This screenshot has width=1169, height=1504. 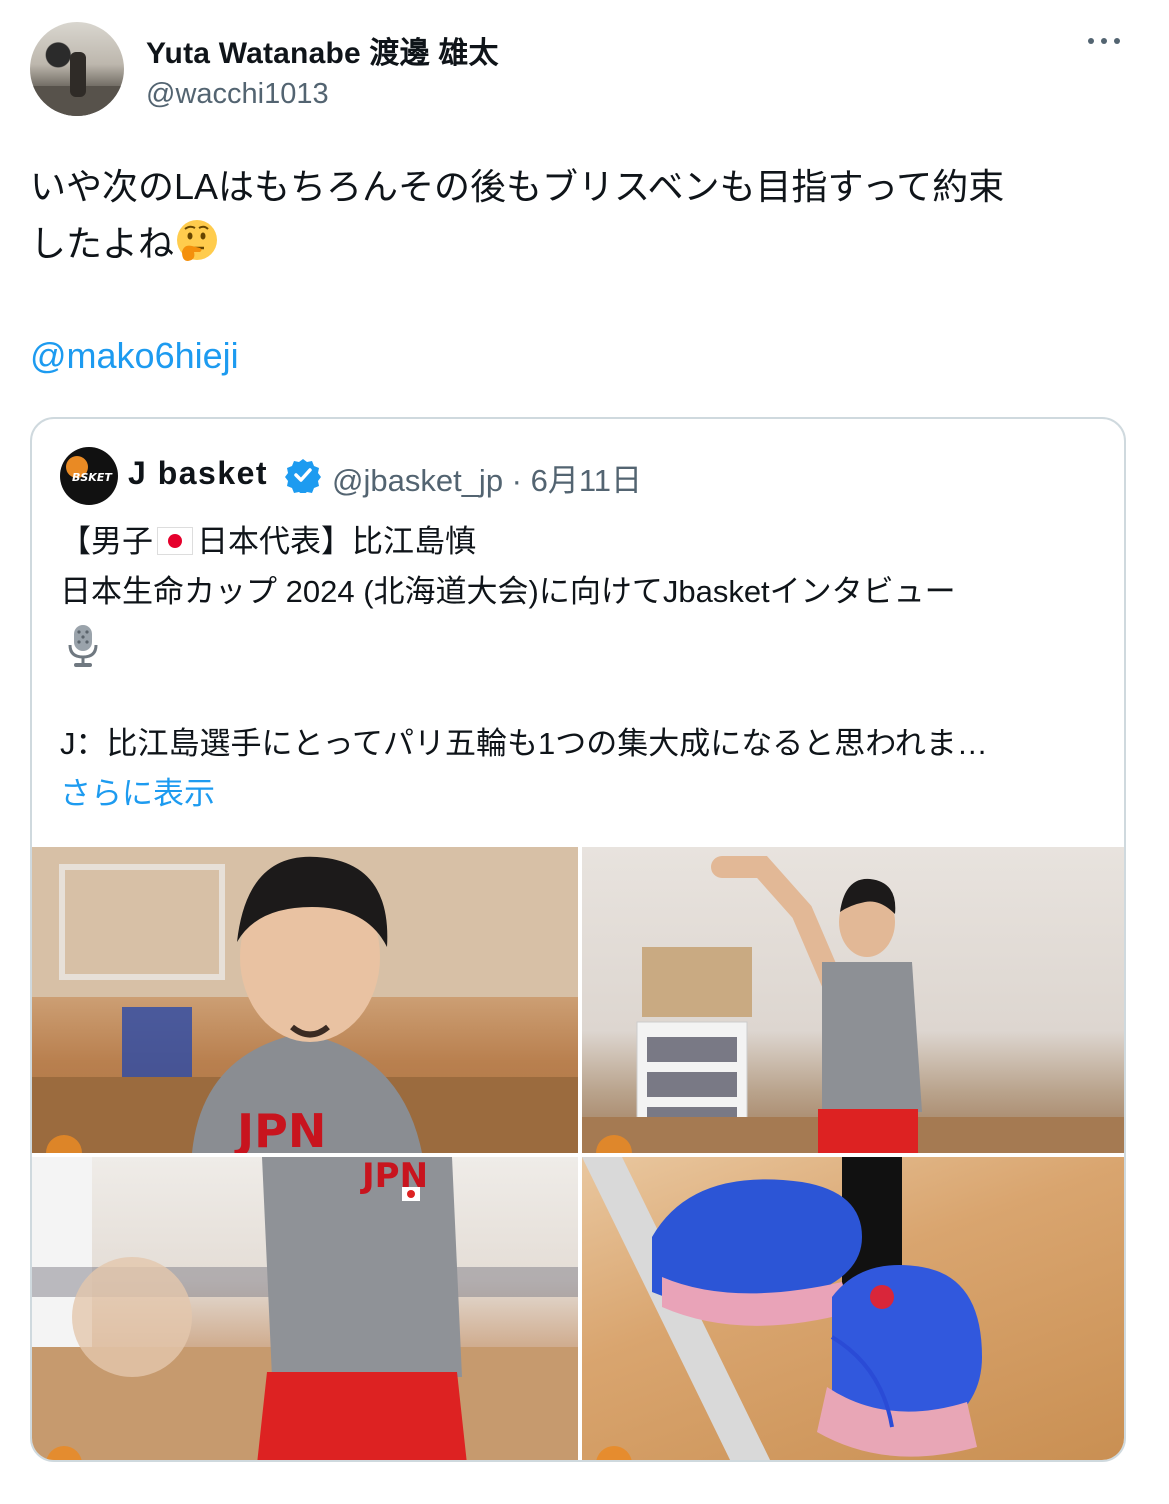 I want to click on avatar-logo-mark: BSKET, so click(x=92, y=477).